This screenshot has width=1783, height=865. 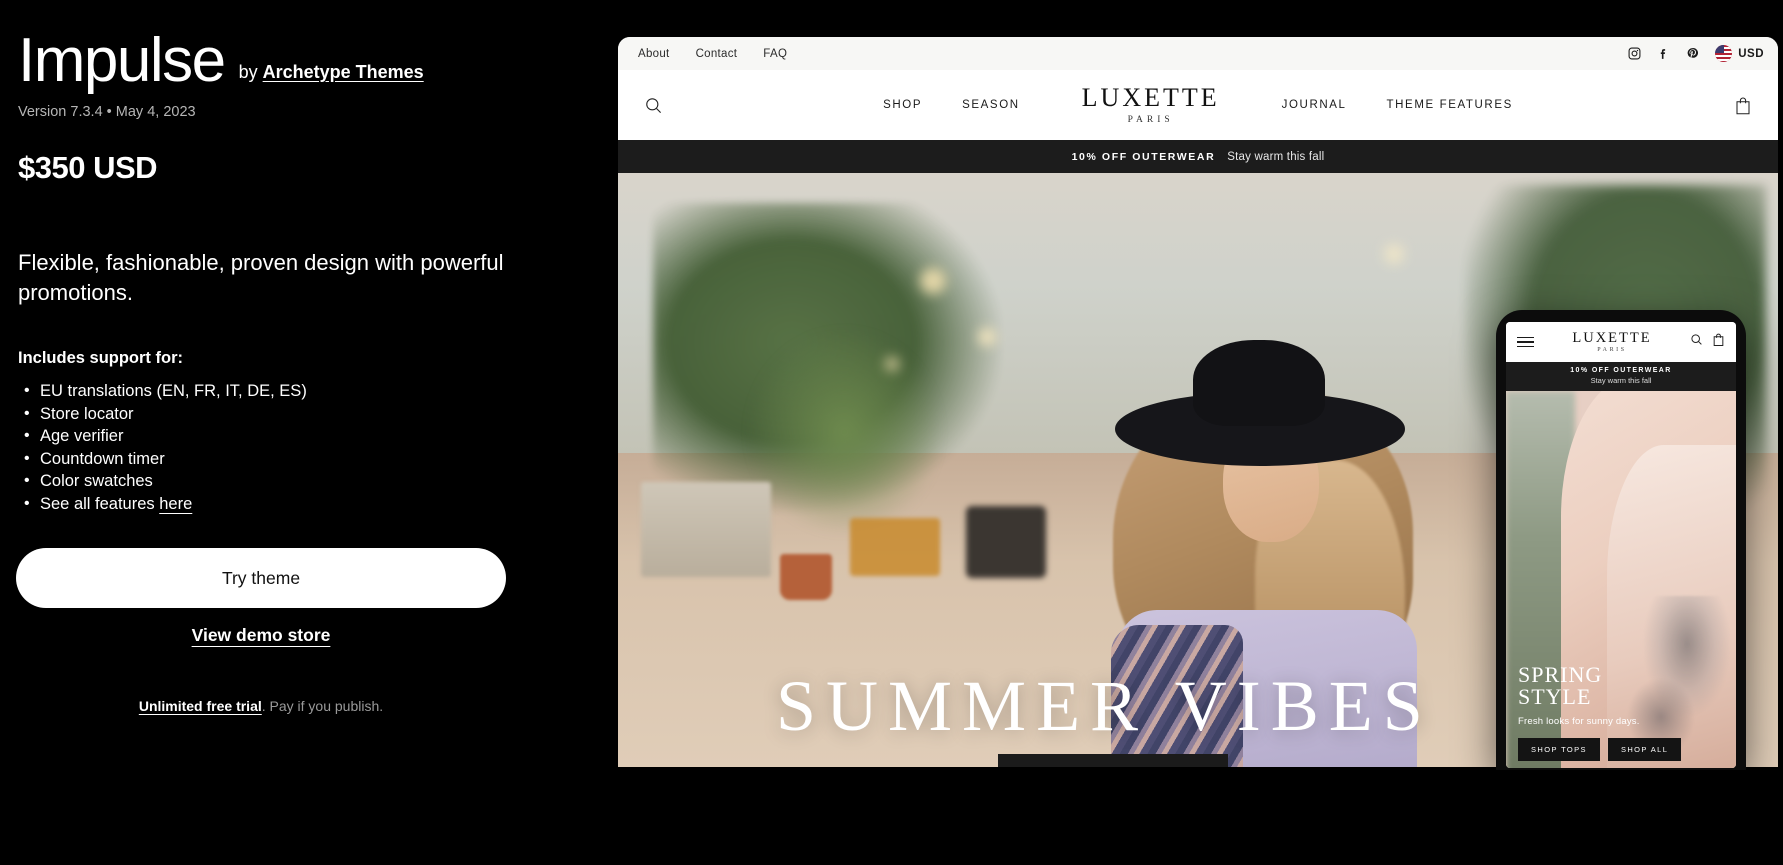 What do you see at coordinates (1644, 749) in the screenshot?
I see `shop-all-button: SHOP ALL` at bounding box center [1644, 749].